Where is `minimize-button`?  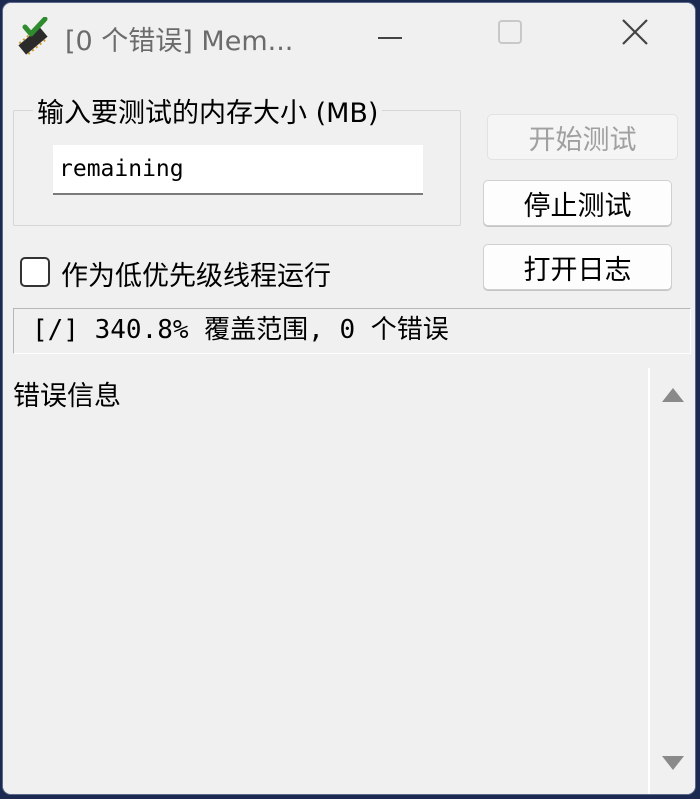 minimize-button is located at coordinates (390, 34).